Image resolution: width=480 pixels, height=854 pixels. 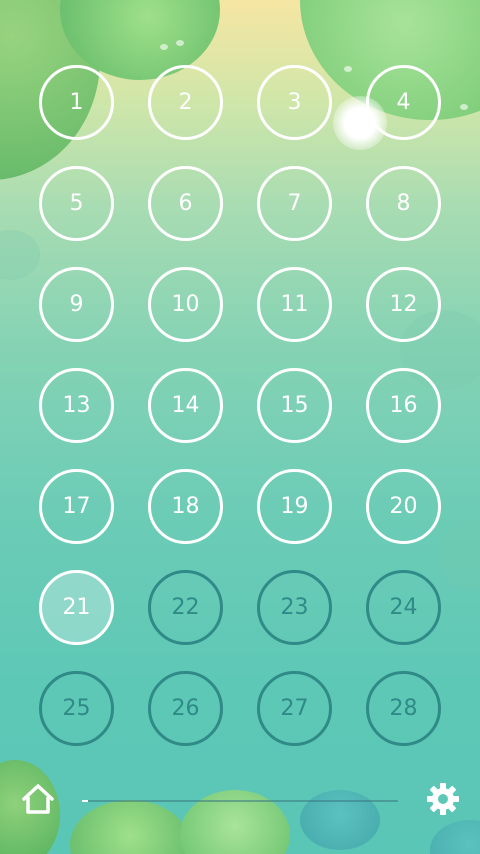 I want to click on level-23-button: 23, so click(x=294, y=607).